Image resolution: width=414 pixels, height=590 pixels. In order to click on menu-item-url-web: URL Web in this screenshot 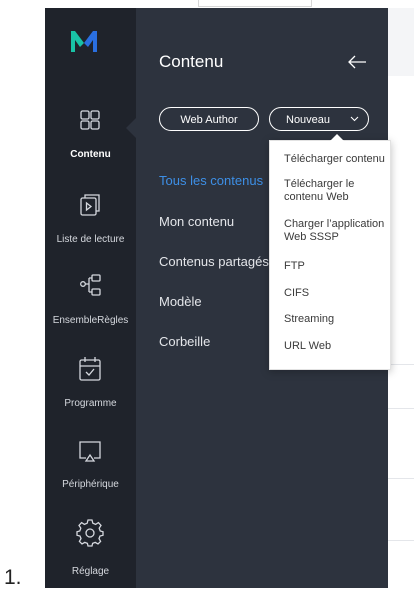, I will do `click(336, 346)`.